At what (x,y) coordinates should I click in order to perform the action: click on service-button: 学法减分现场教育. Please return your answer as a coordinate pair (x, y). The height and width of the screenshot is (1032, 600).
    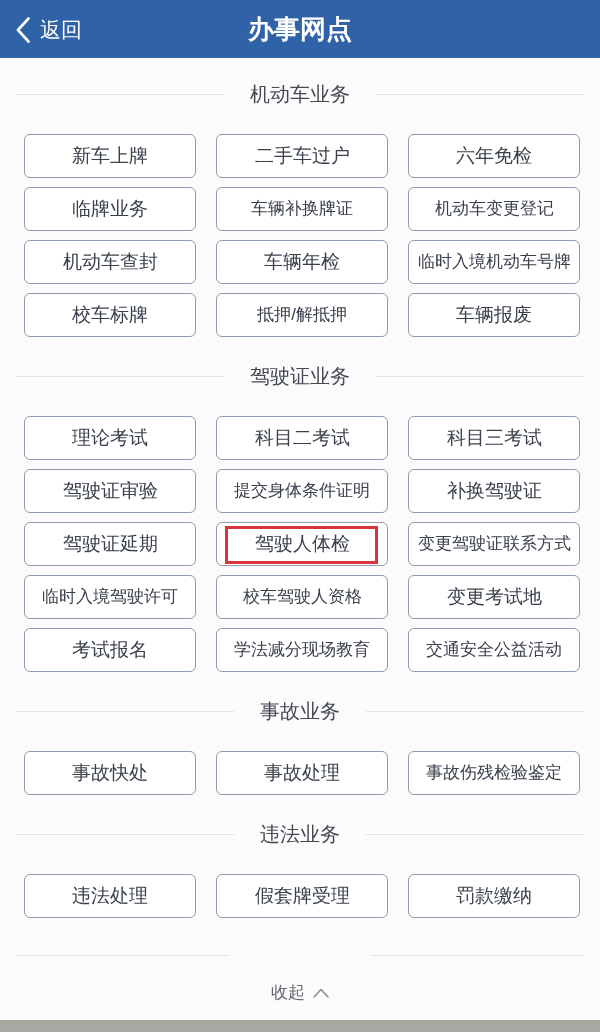
    Looking at the image, I should click on (302, 650).